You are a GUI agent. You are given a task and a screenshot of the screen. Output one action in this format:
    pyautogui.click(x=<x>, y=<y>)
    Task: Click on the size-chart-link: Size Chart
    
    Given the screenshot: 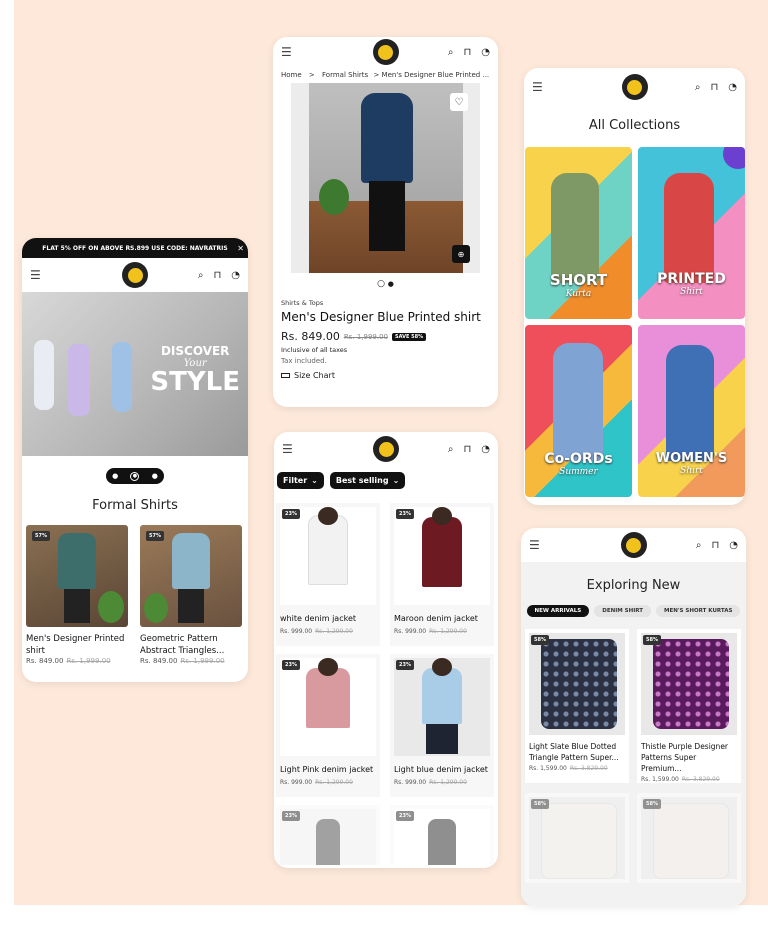 What is the action you would take?
    pyautogui.click(x=385, y=375)
    